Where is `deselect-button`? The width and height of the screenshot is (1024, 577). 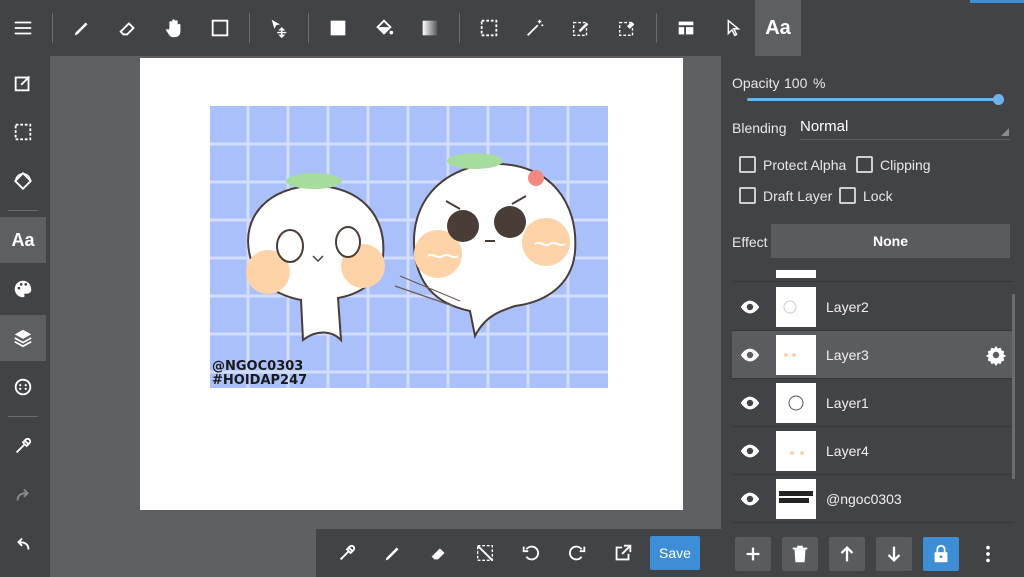
deselect-button is located at coordinates (485, 553).